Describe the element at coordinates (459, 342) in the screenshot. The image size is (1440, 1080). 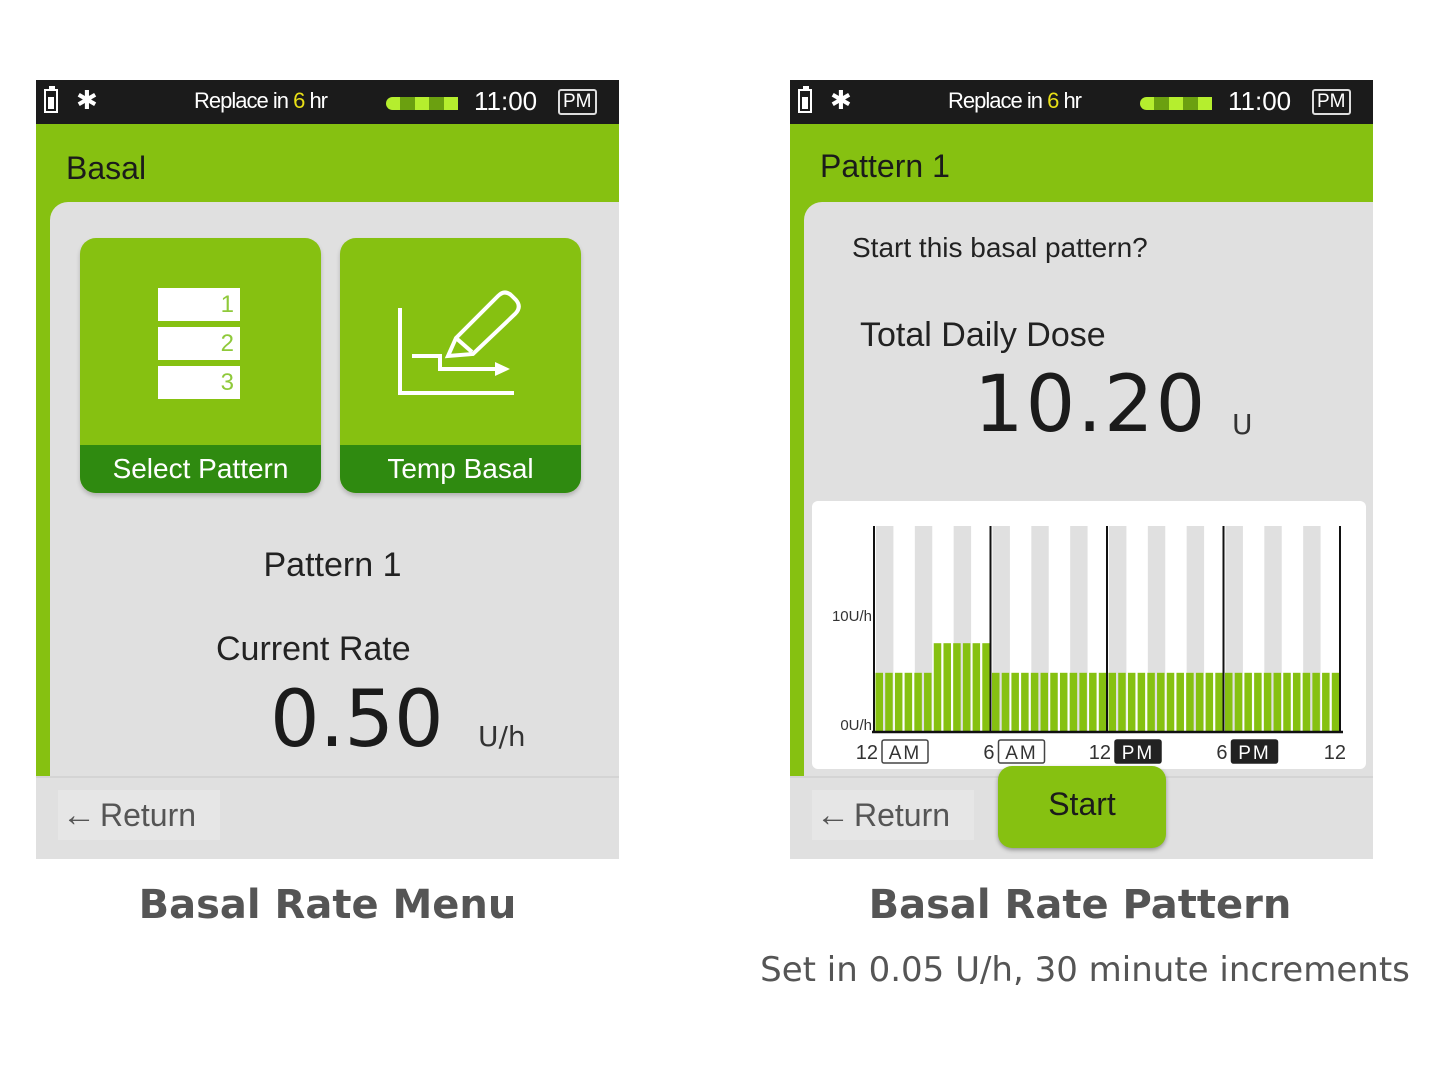
I see `chart-edit-icon` at that location.